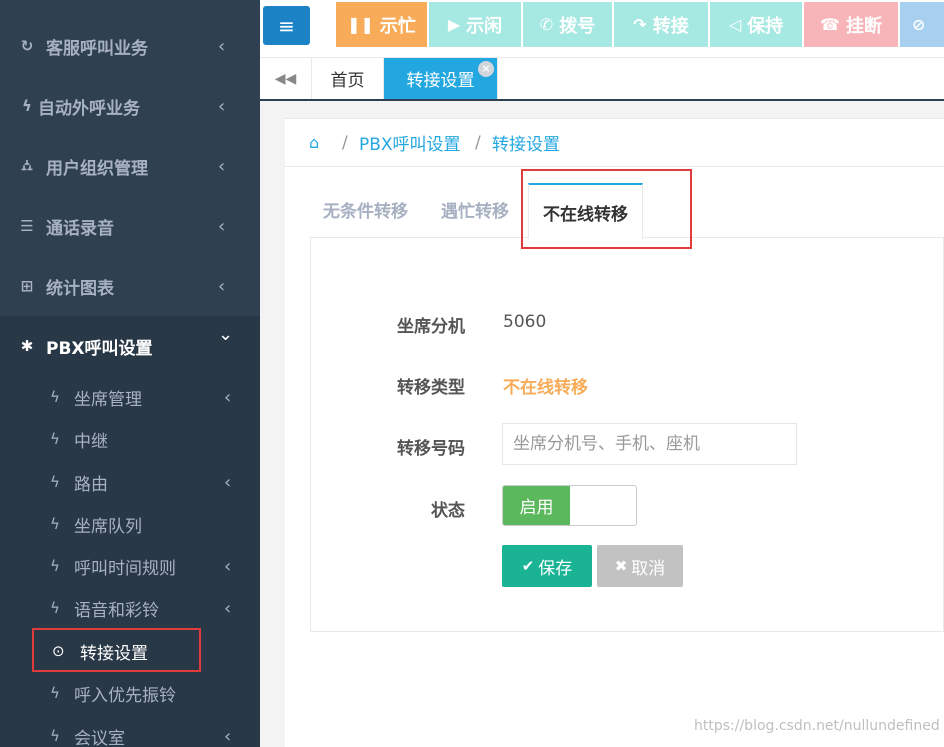  Describe the element at coordinates (817, 726) in the screenshot. I see `watermark: https://blog.csdn.net/nullundefined` at that location.